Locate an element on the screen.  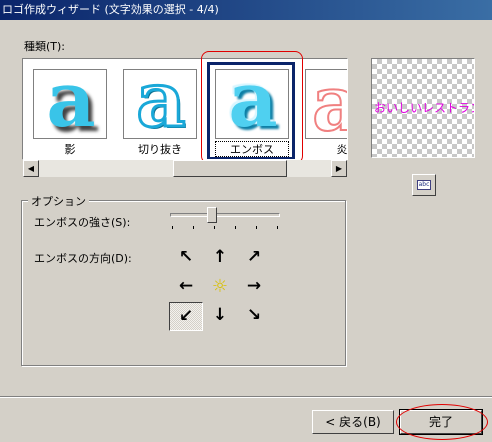
effect-thumb-cutout: a is located at coordinates (160, 104).